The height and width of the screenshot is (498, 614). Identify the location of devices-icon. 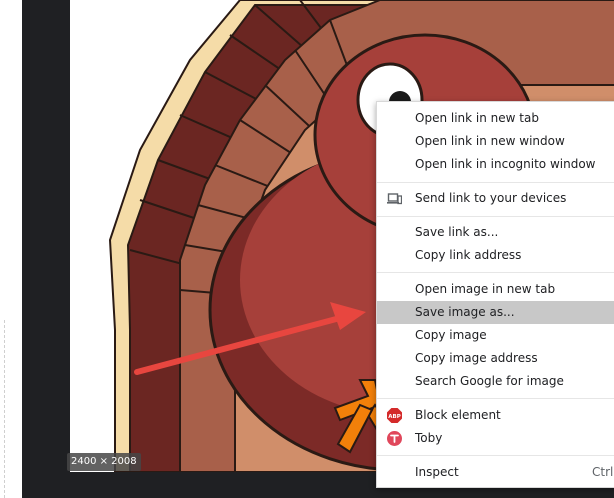
(394, 199).